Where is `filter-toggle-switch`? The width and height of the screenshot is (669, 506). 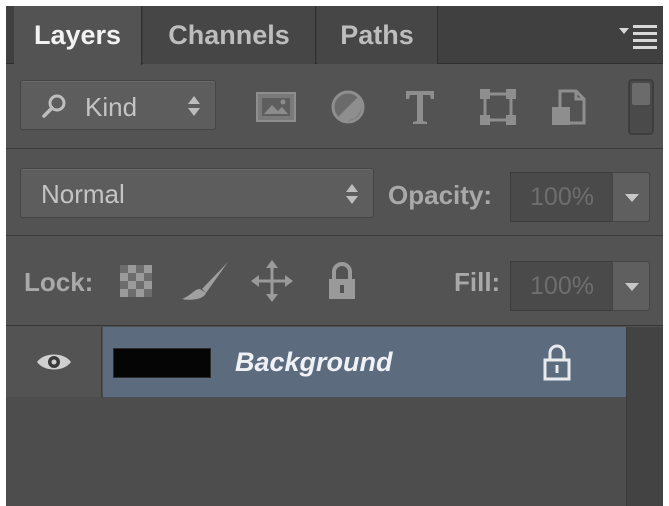 filter-toggle-switch is located at coordinates (641, 107).